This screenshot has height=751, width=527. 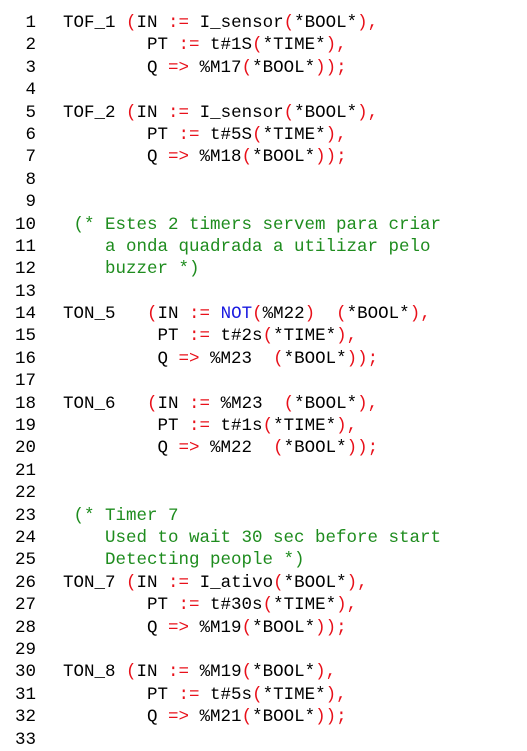 I want to click on code-line: 12 buzzer *), so click(x=263, y=269).